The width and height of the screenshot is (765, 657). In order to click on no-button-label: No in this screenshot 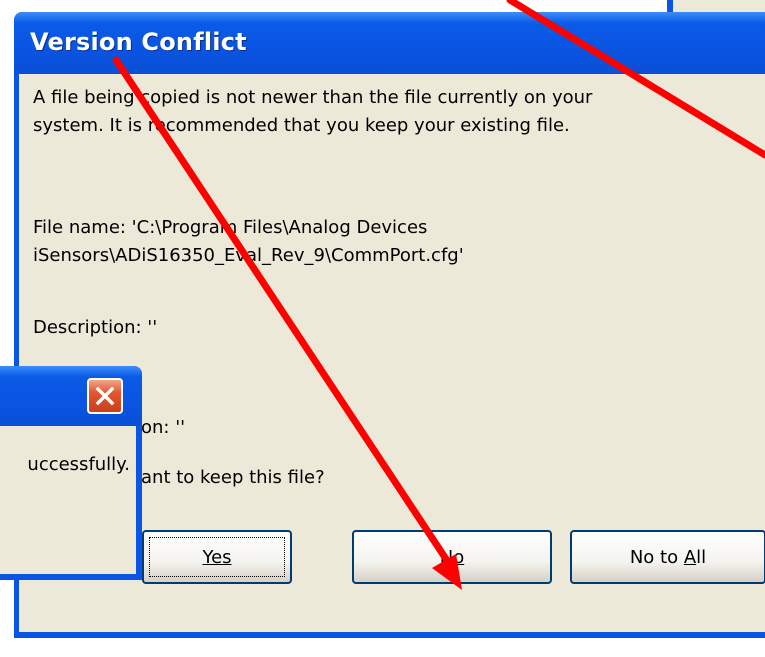, I will do `click(452, 557)`.